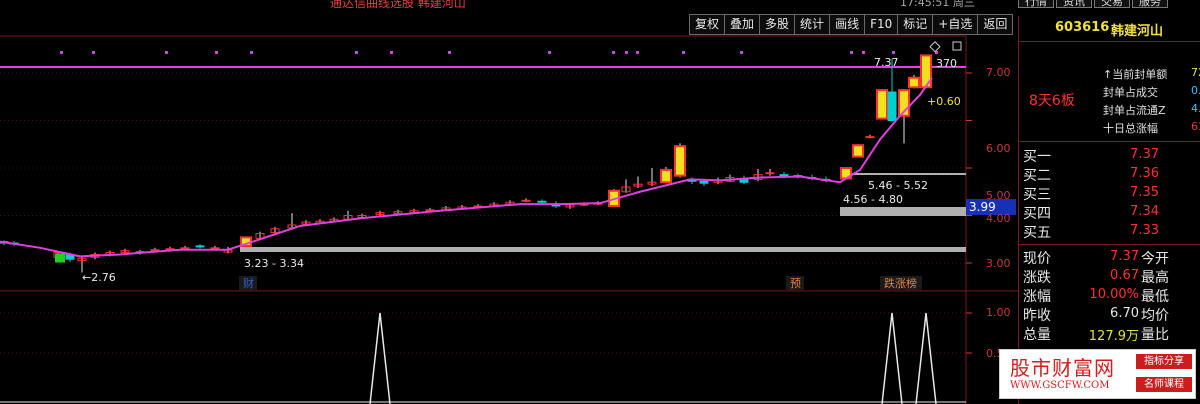  What do you see at coordinates (742, 24) in the screenshot?
I see `toolbar-button-1: 叠加` at bounding box center [742, 24].